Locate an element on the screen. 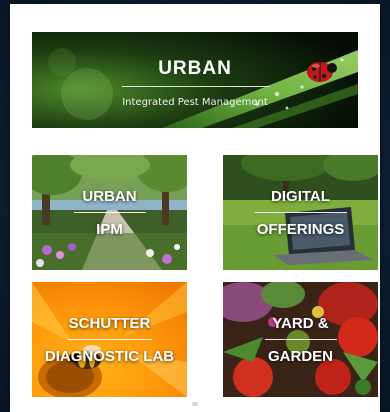 Image resolution: width=390 pixels, height=412 pixels. tile-urban-ipm-line2: IPM is located at coordinates (109, 229).